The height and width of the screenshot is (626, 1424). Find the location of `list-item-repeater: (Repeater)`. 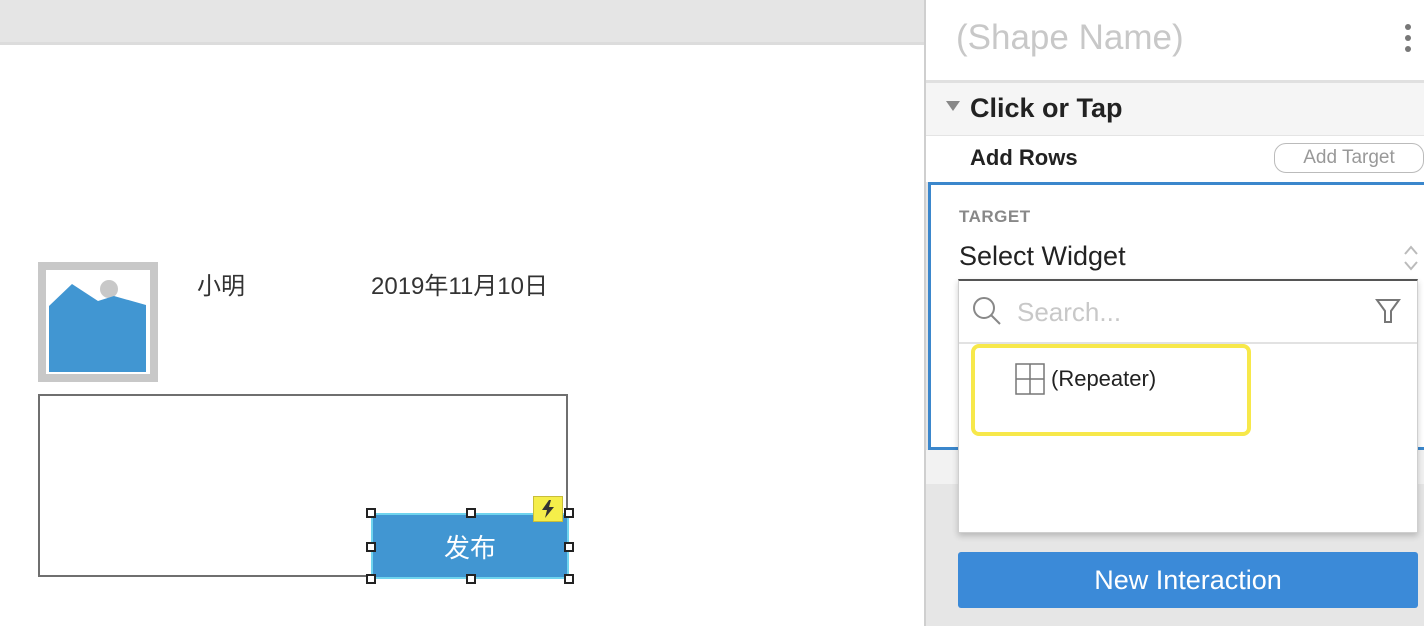

list-item-repeater: (Repeater) is located at coordinates (1085, 379).